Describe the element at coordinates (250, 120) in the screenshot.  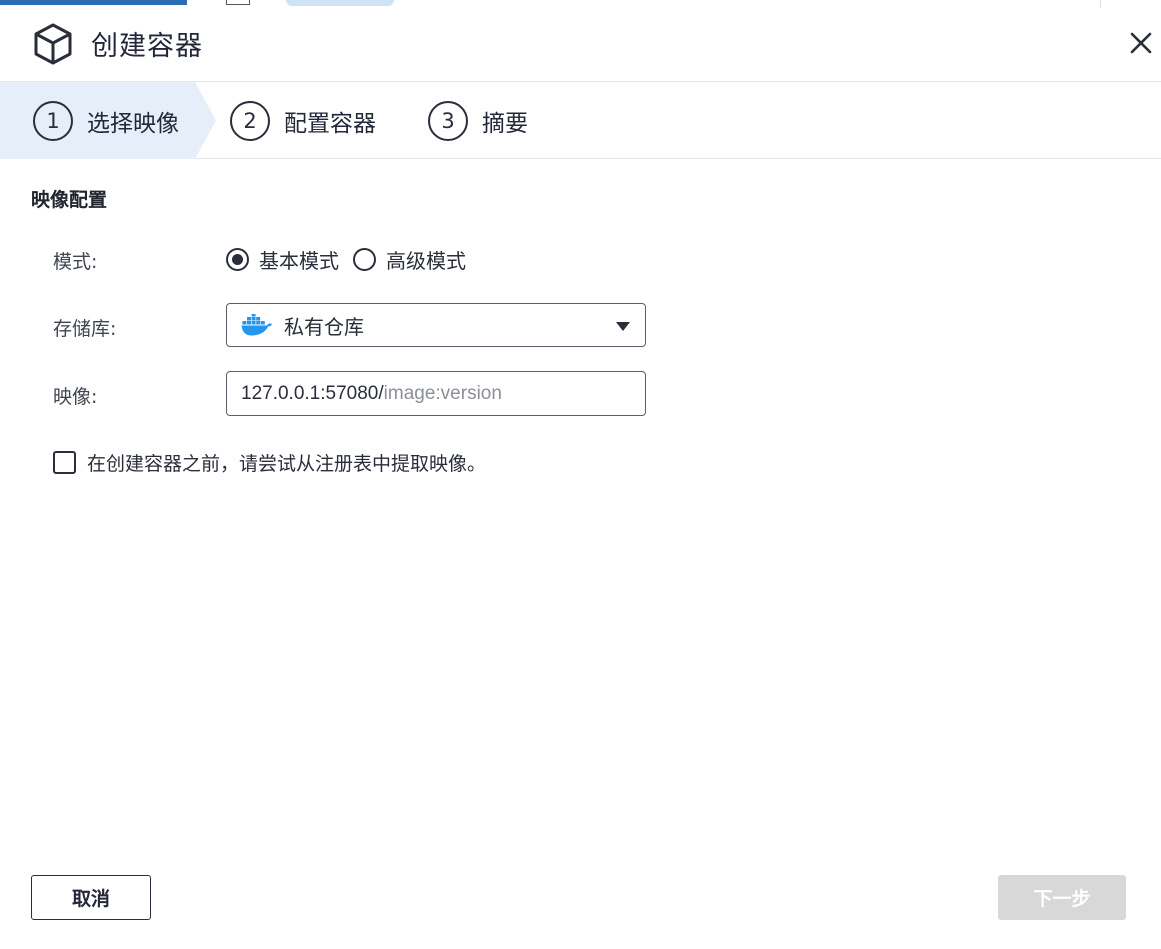
I see `step-number: 2` at that location.